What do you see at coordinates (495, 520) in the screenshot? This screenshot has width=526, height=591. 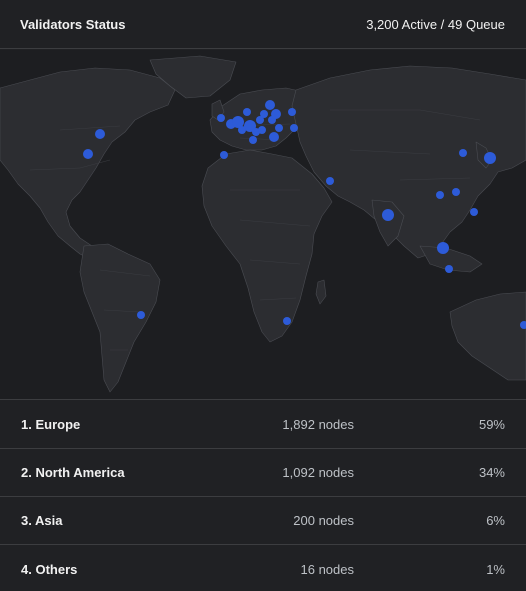 I see `region-percent: 6%` at bounding box center [495, 520].